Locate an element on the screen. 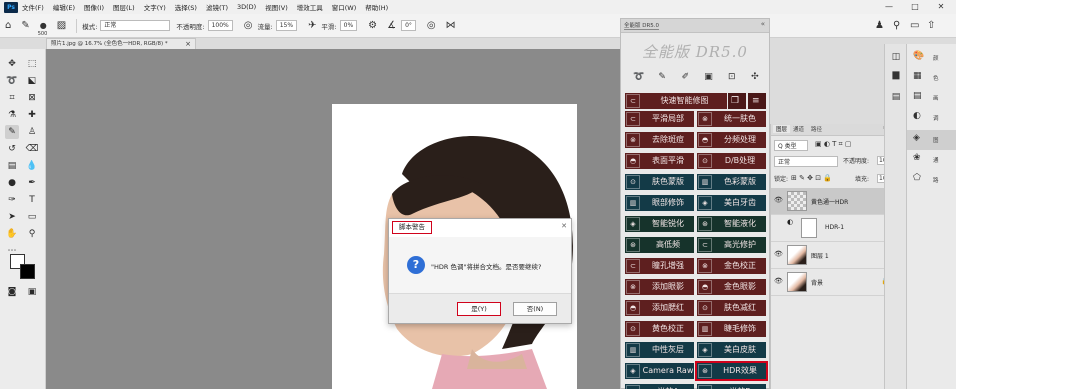 This screenshot has height=389, width=1080. properties-icon: ▤ is located at coordinates (896, 97).